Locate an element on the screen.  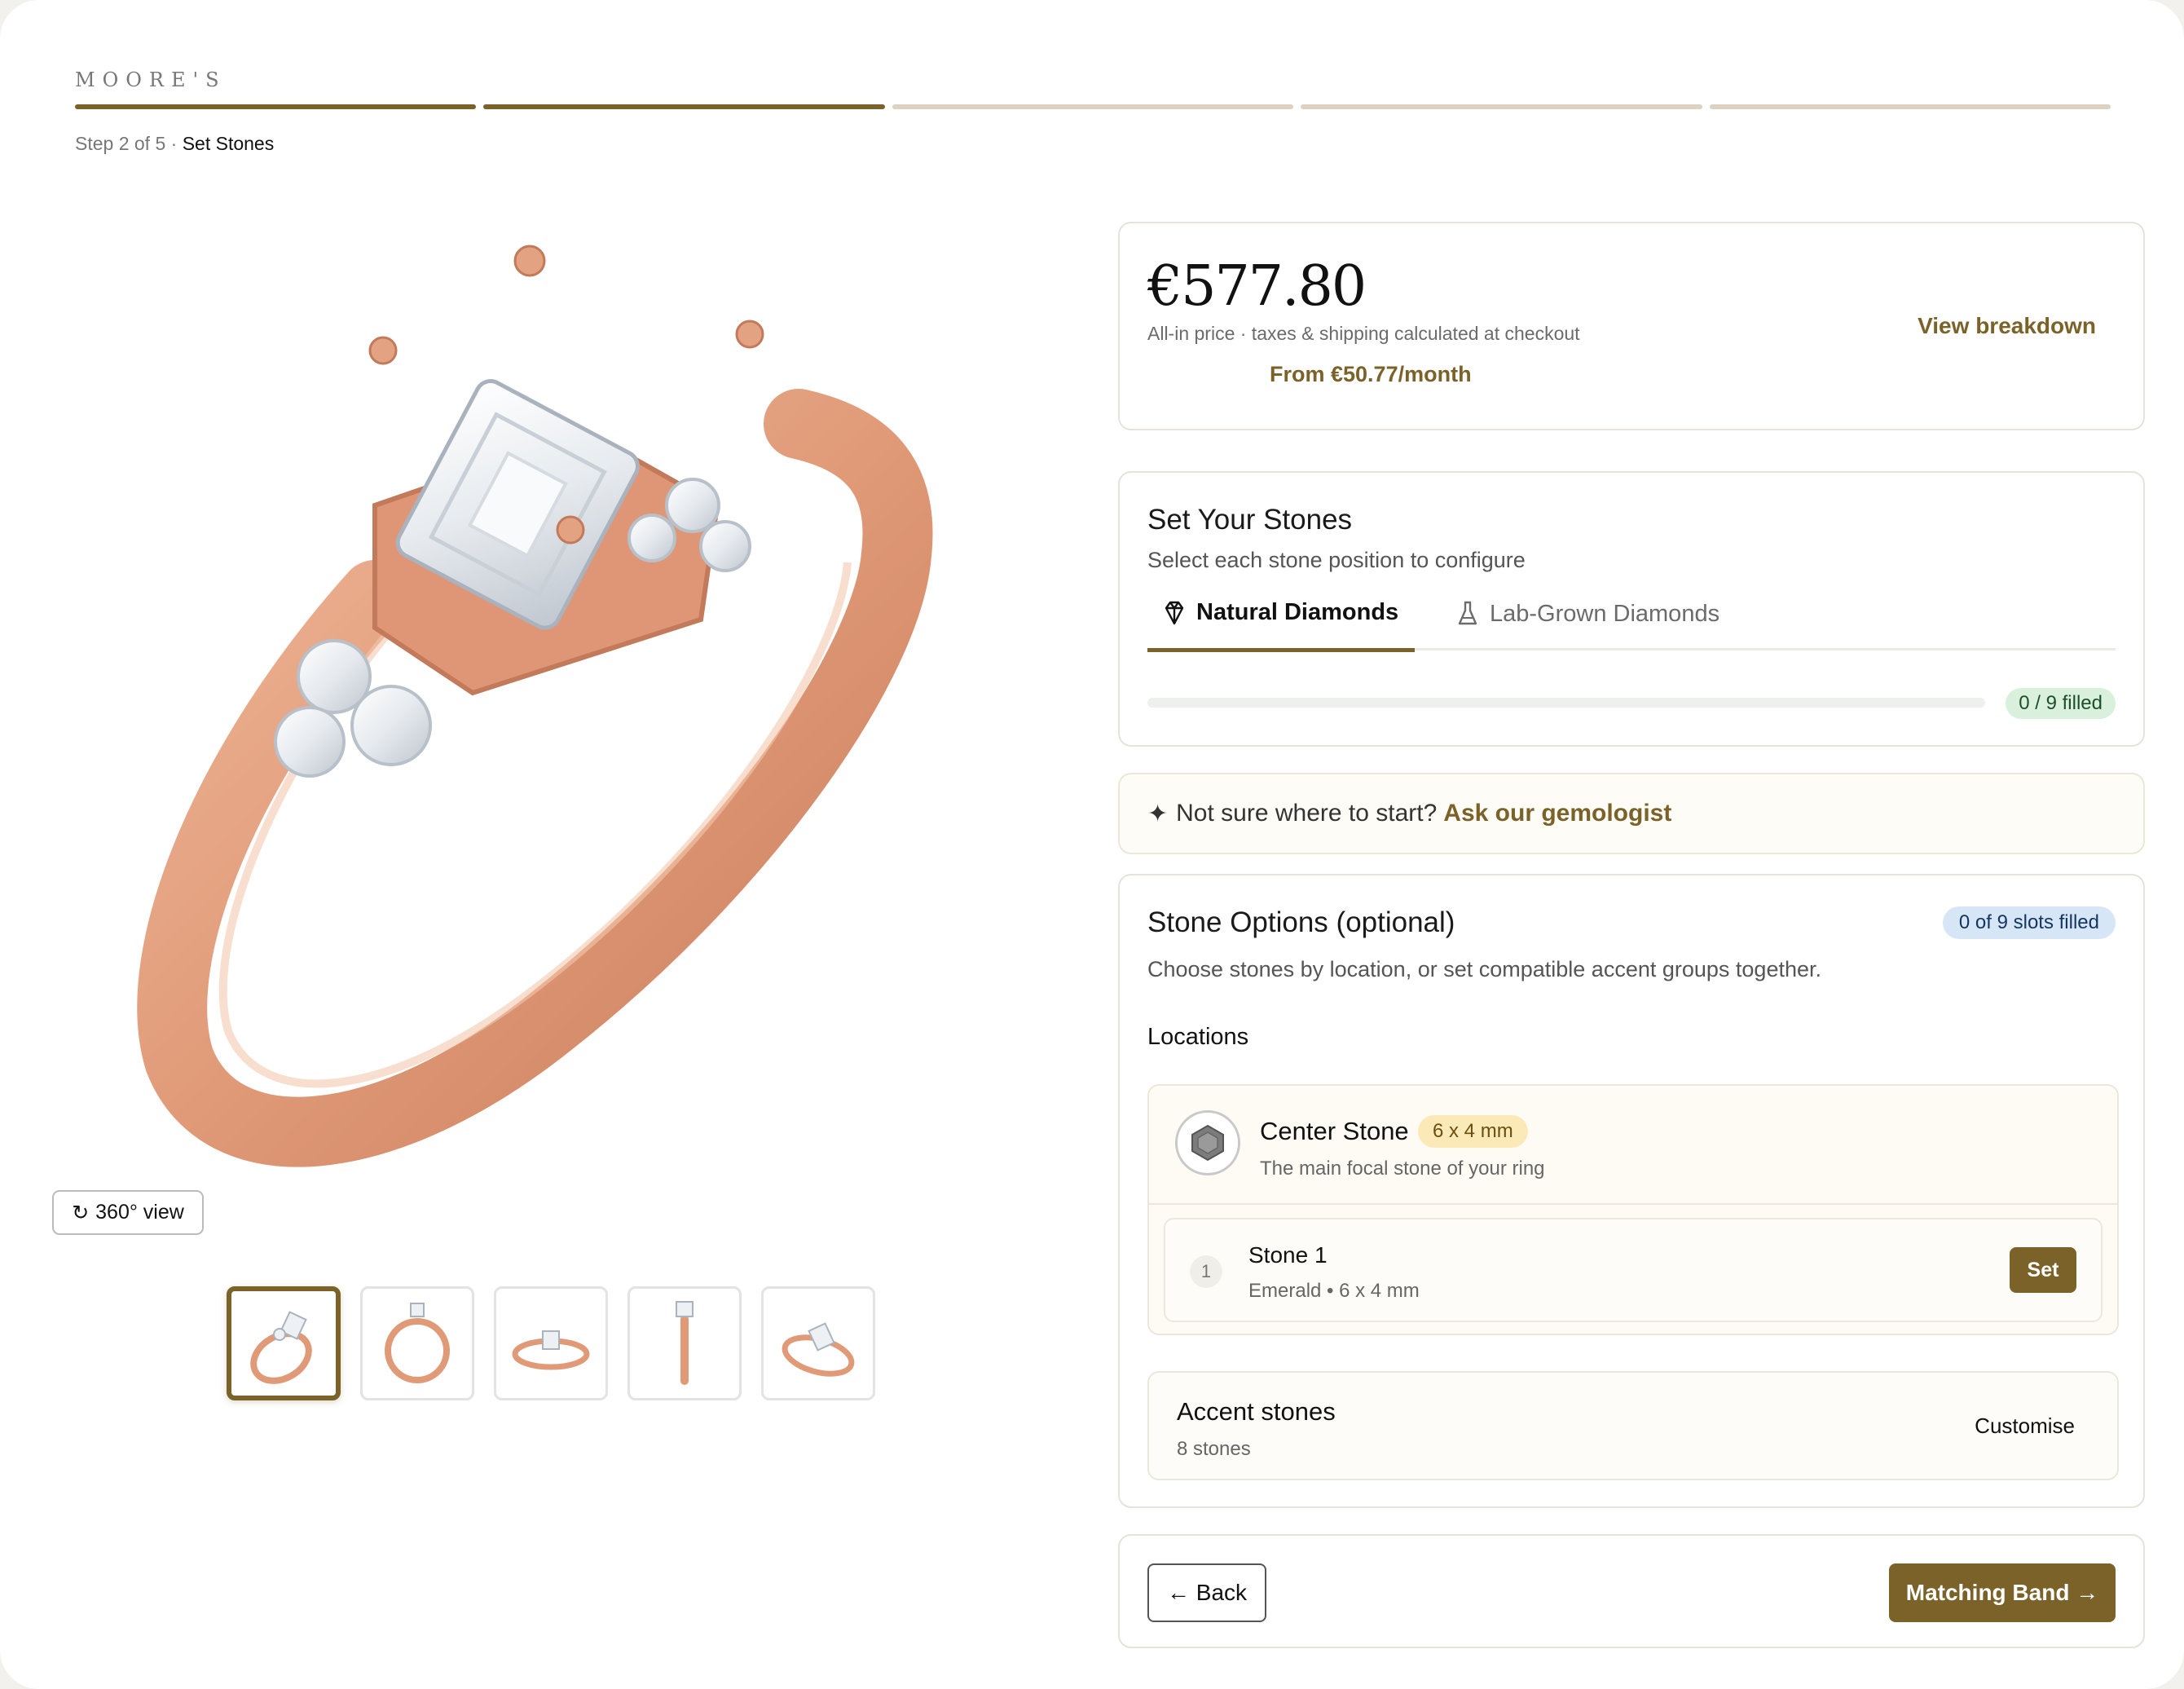
stone-slot-number: 1 is located at coordinates (1206, 1271).